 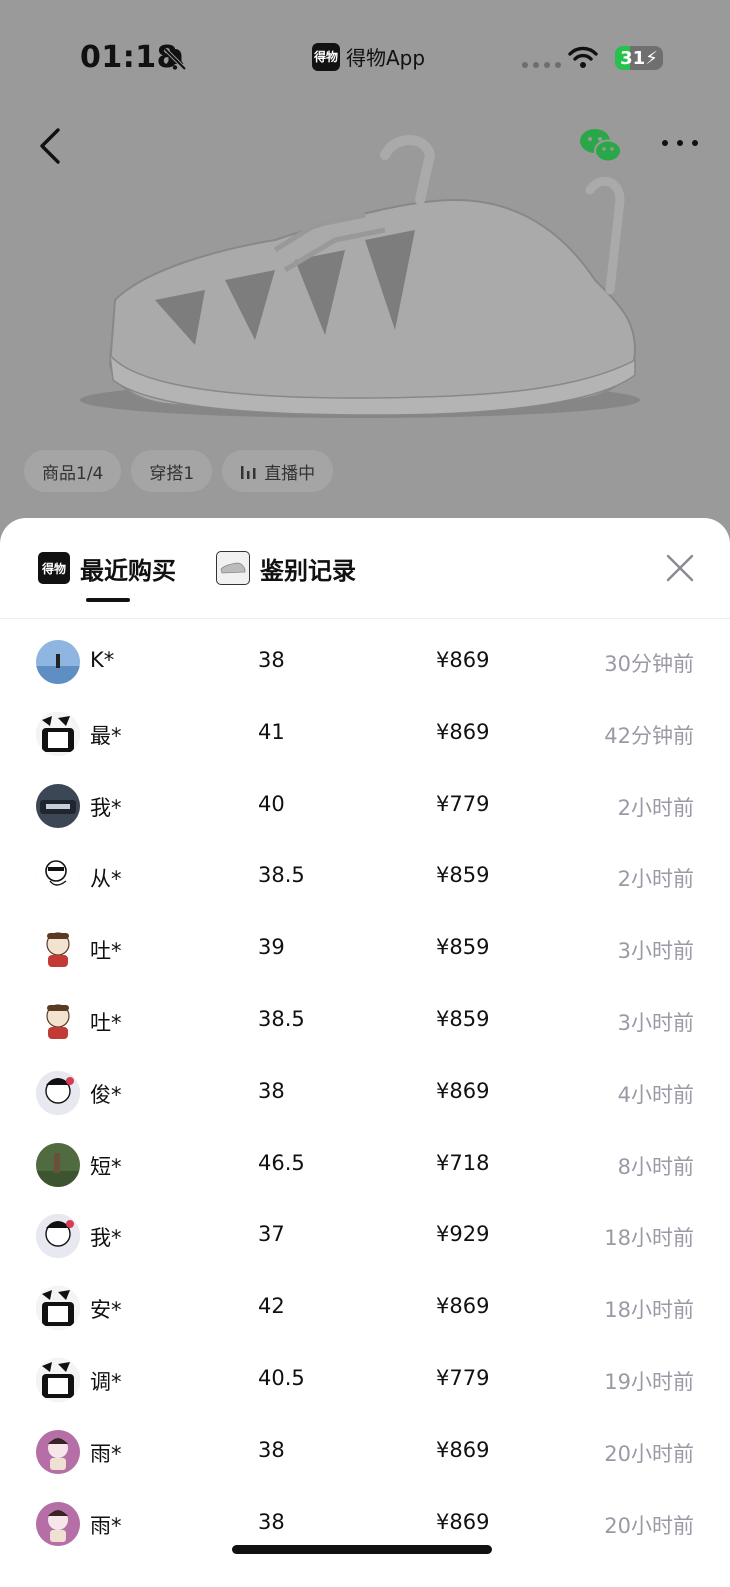 What do you see at coordinates (281, 1162) in the screenshot?
I see `shoe-size: 46.5` at bounding box center [281, 1162].